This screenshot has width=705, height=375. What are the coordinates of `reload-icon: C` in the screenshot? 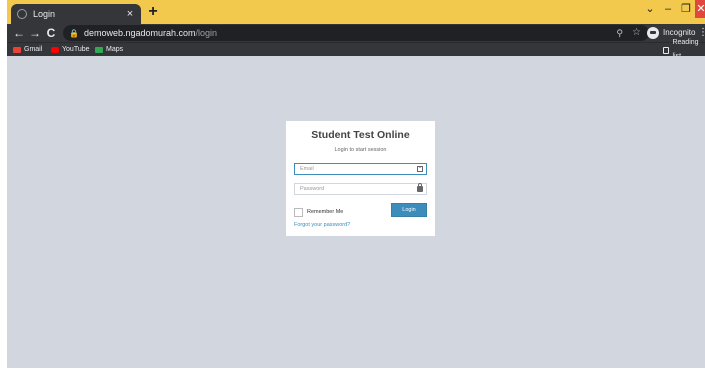 It's located at (51, 33).